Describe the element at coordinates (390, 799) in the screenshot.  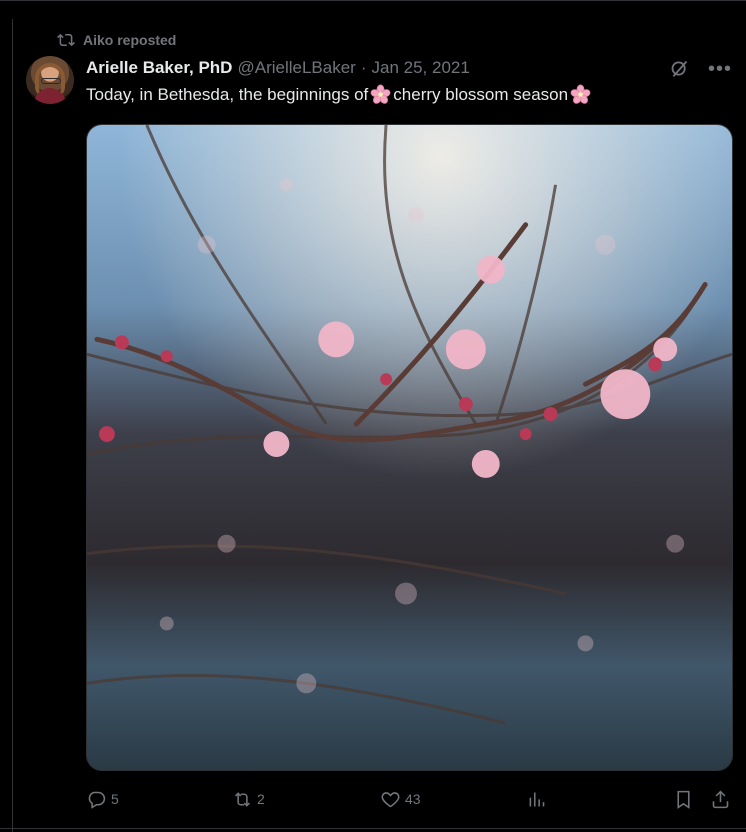
I see `heart-icon` at that location.